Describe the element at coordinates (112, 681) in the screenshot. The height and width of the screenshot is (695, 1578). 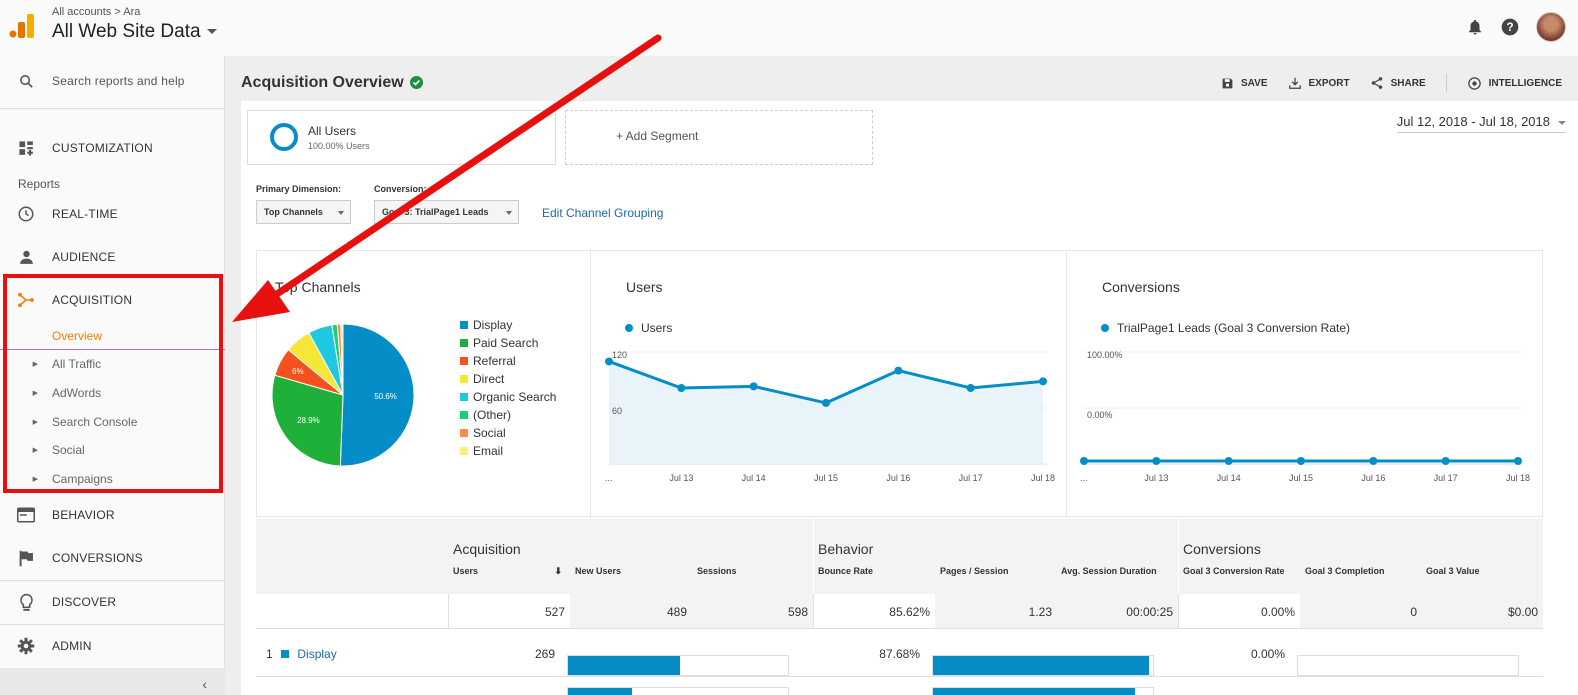
I see `collapse-sidebar-button: ‹` at that location.